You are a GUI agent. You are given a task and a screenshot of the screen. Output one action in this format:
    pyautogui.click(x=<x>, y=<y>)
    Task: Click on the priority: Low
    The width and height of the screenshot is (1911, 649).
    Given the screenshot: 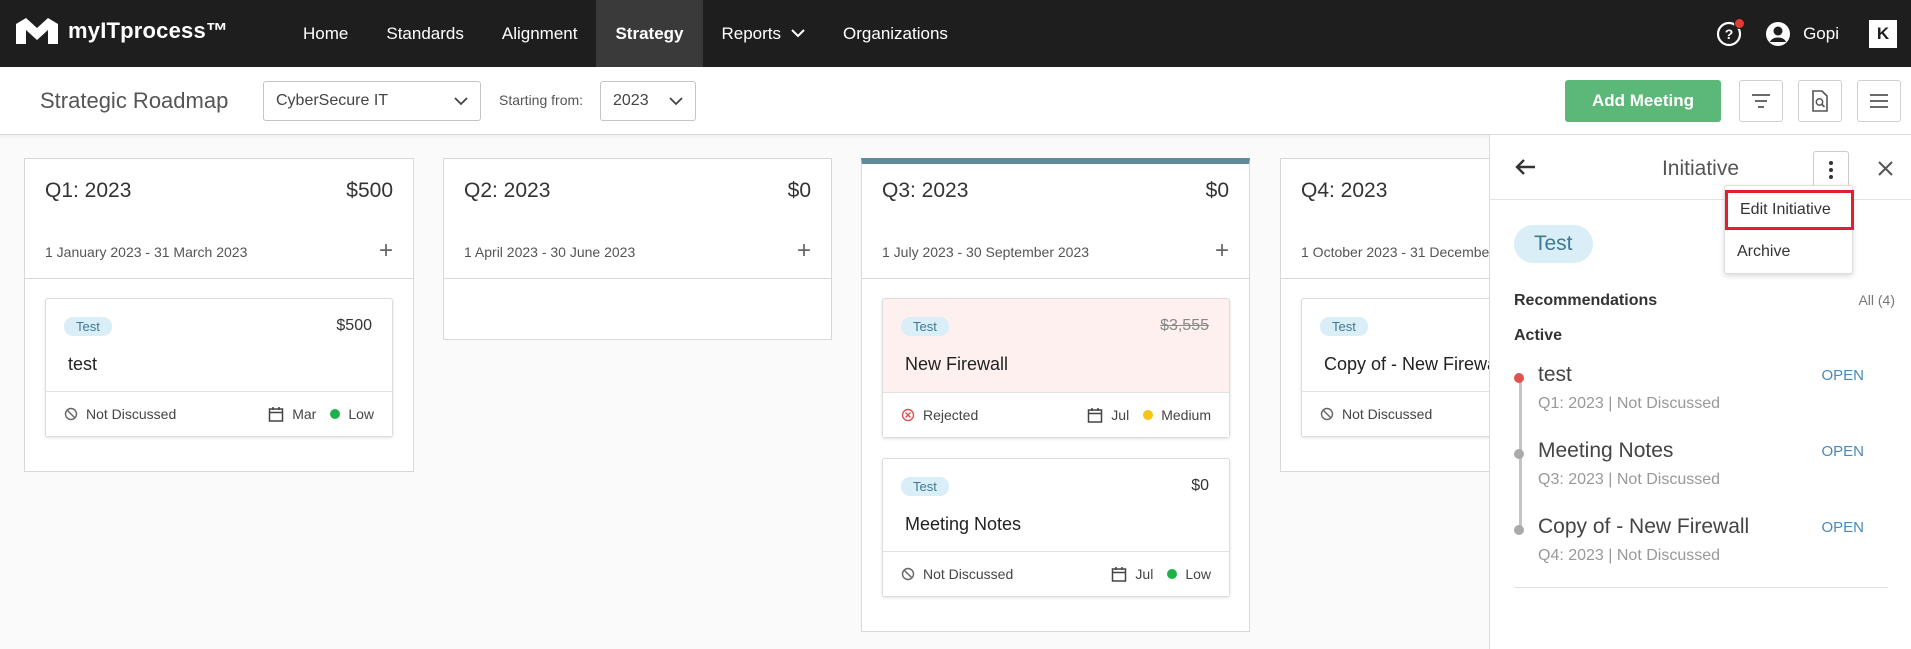 What is the action you would take?
    pyautogui.click(x=352, y=414)
    